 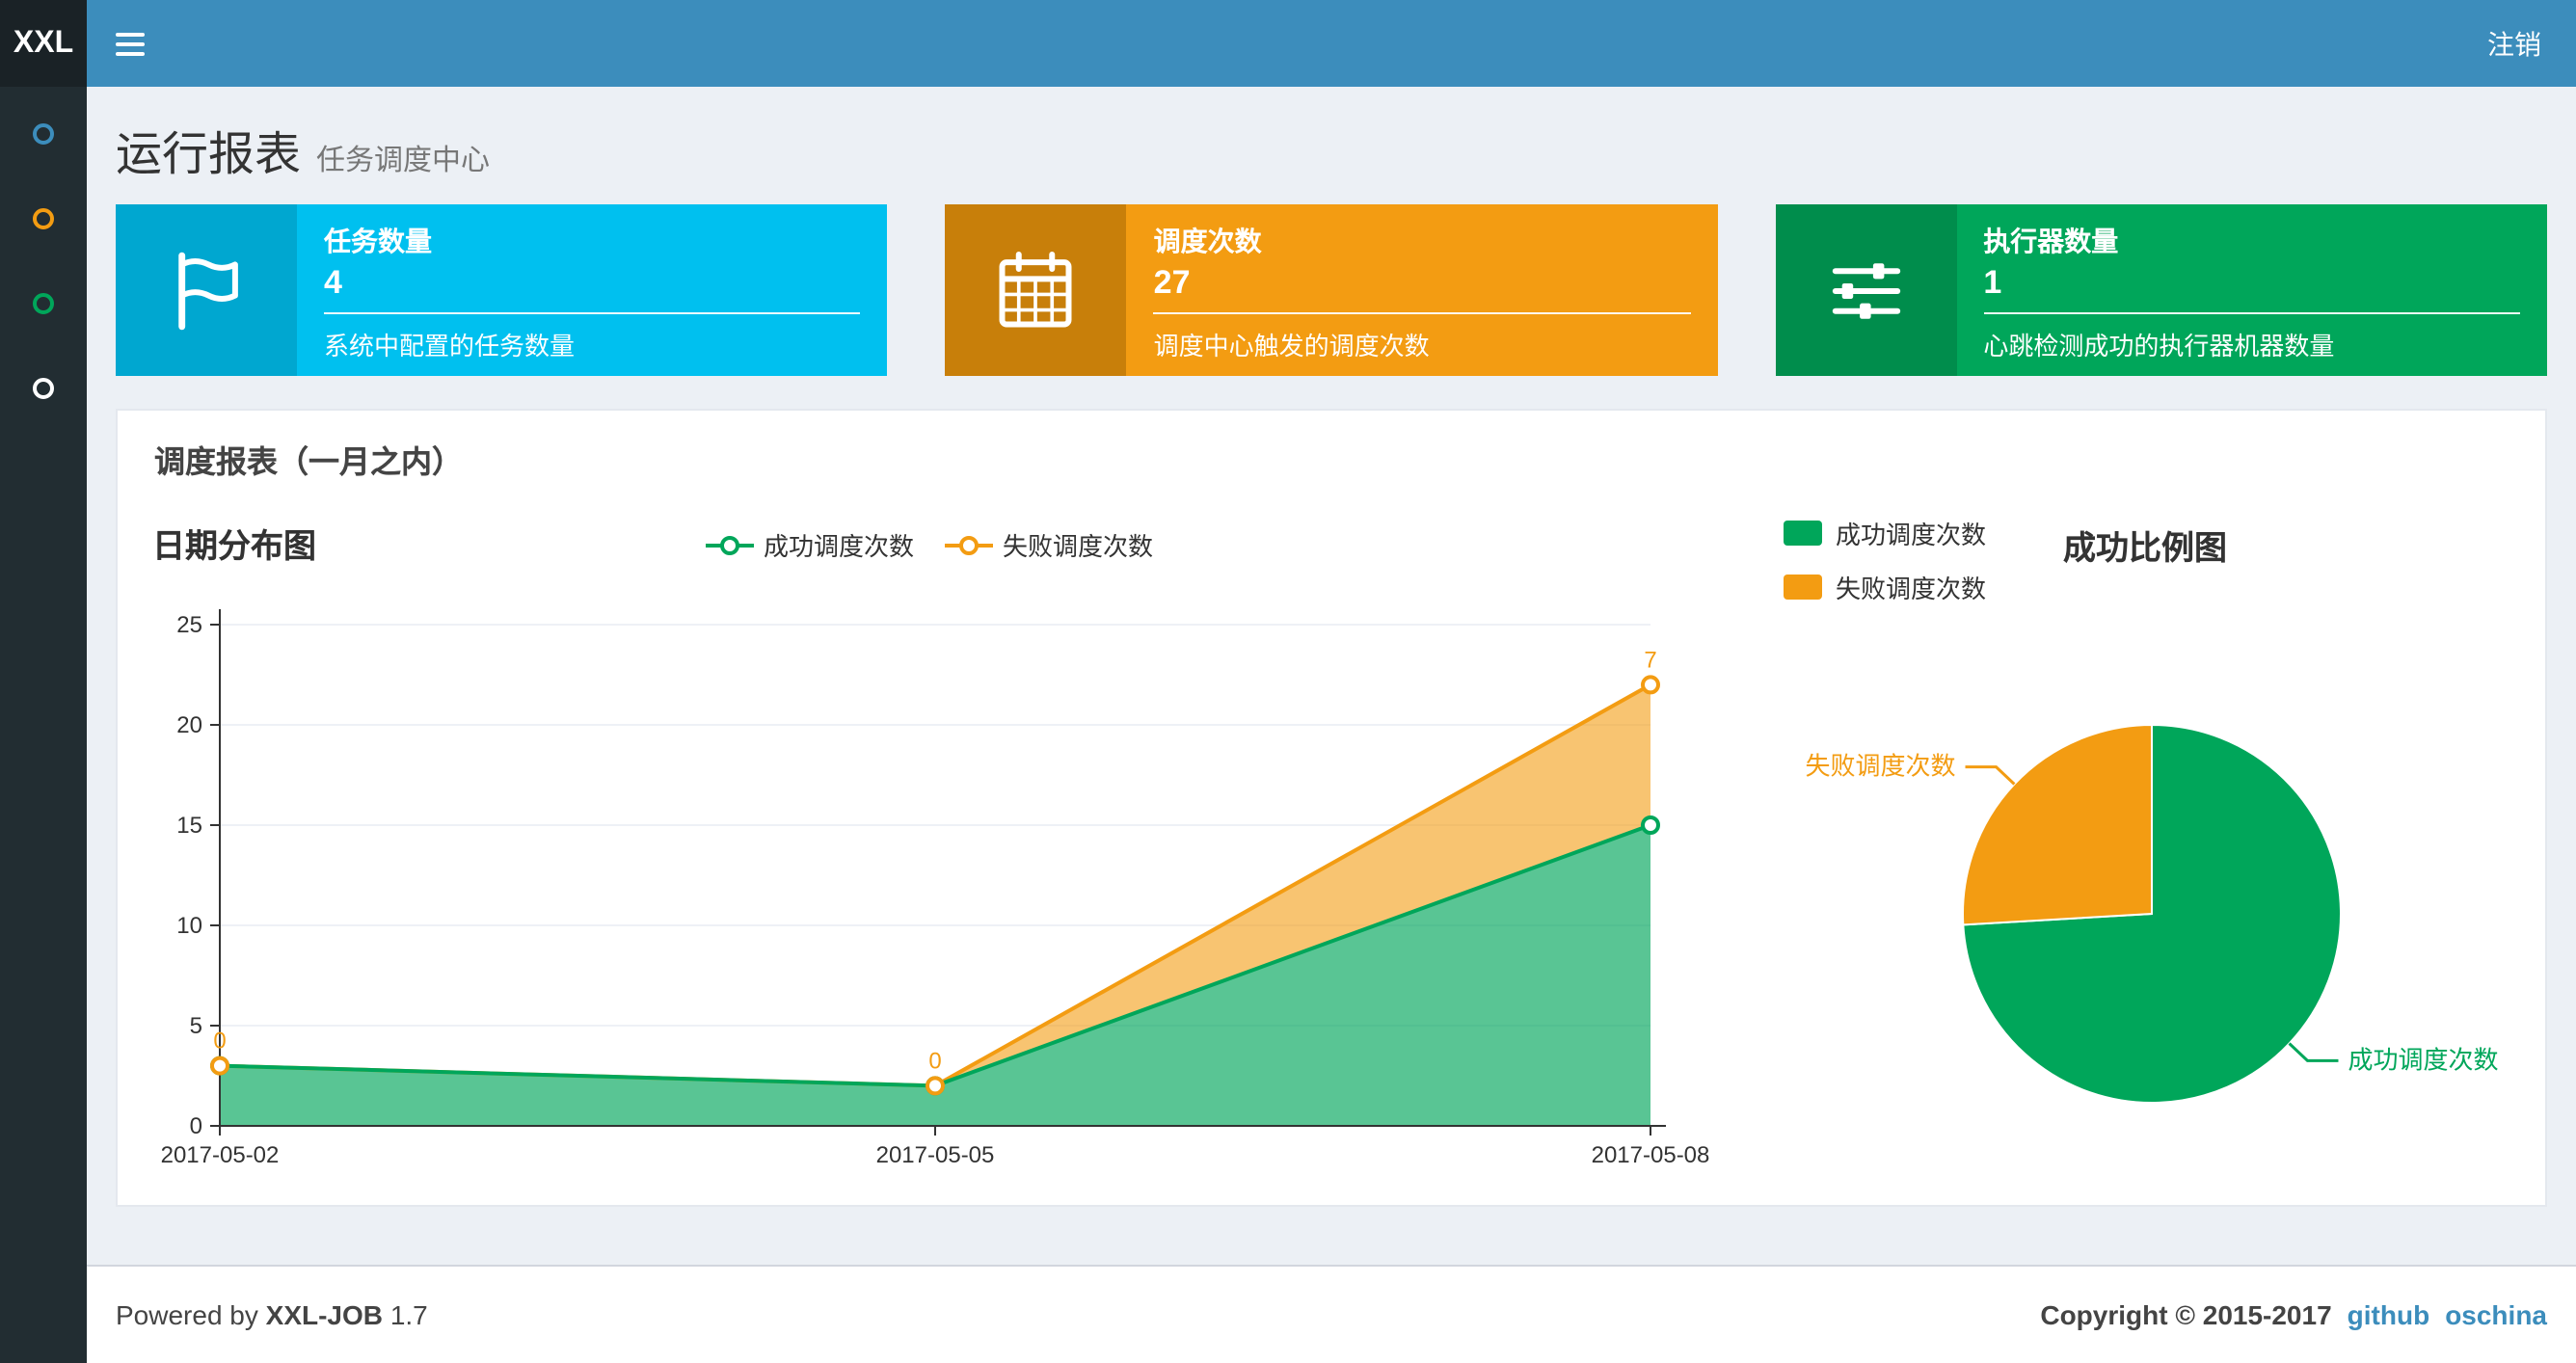 What do you see at coordinates (502, 290) in the screenshot?
I see `info-box: 任务数量 4 系统中配置的任务数量` at bounding box center [502, 290].